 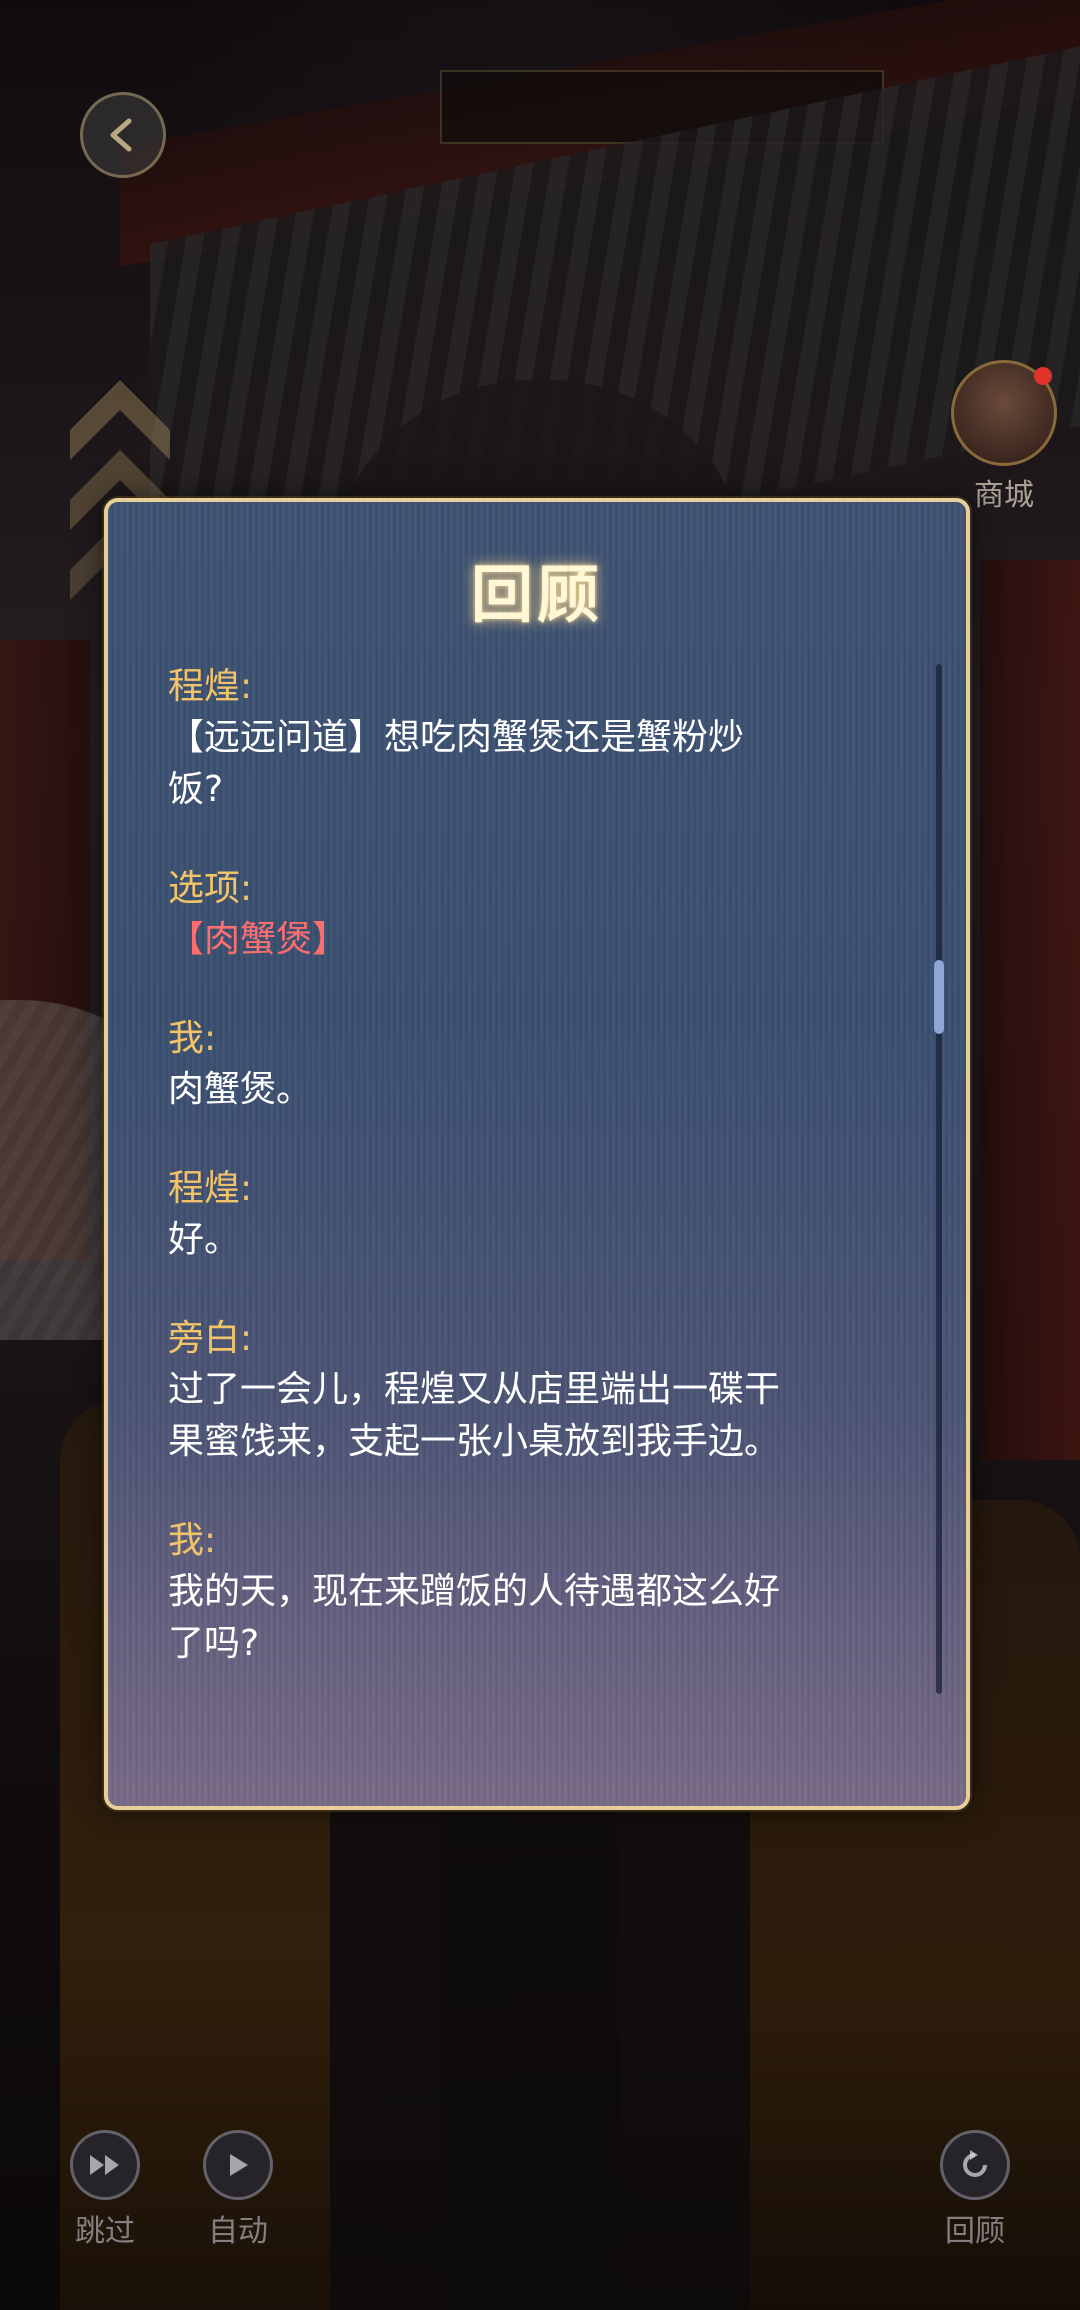 I want to click on back-button, so click(x=123, y=135).